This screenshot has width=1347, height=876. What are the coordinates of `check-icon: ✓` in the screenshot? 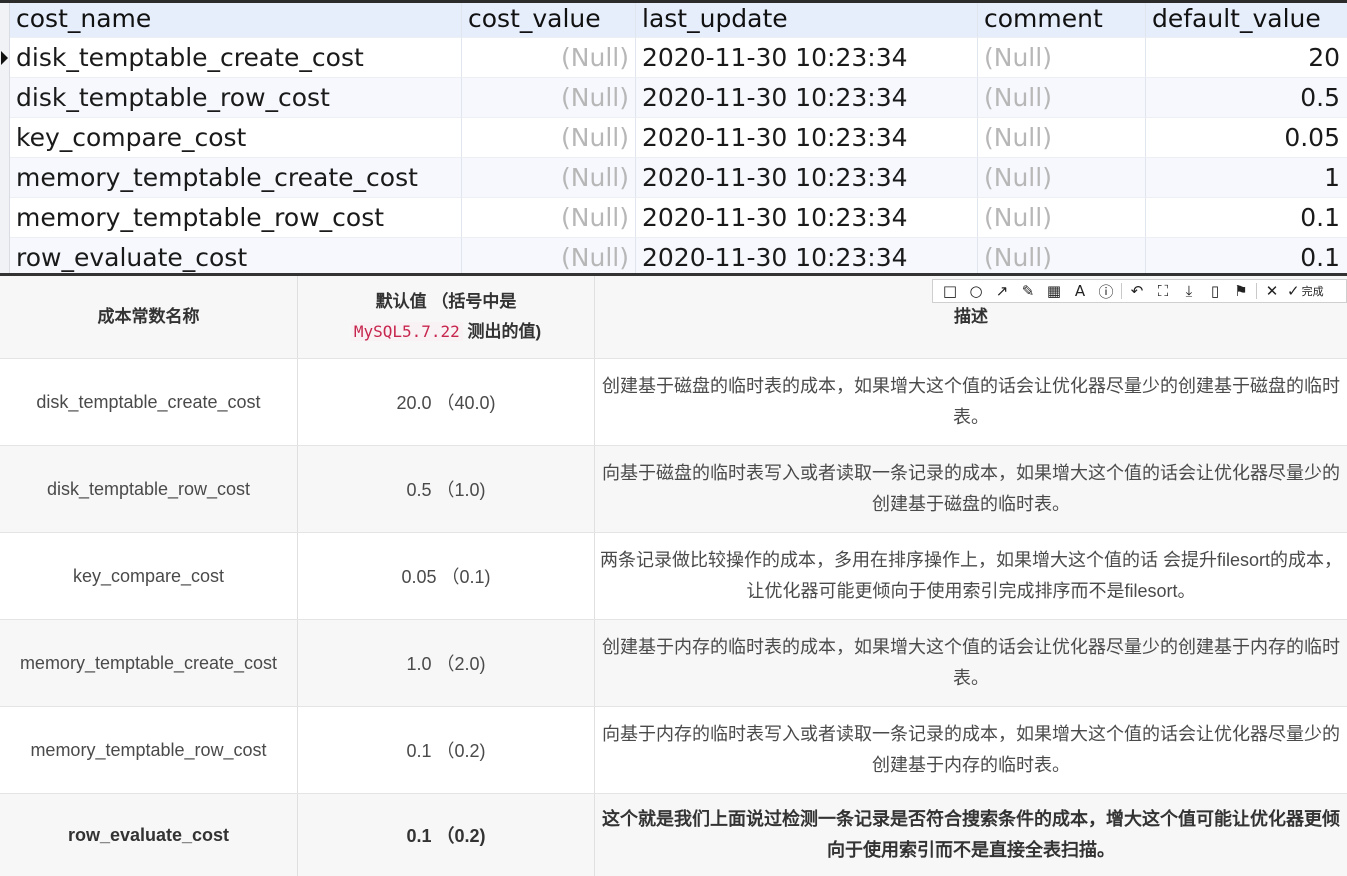 It's located at (1293, 291).